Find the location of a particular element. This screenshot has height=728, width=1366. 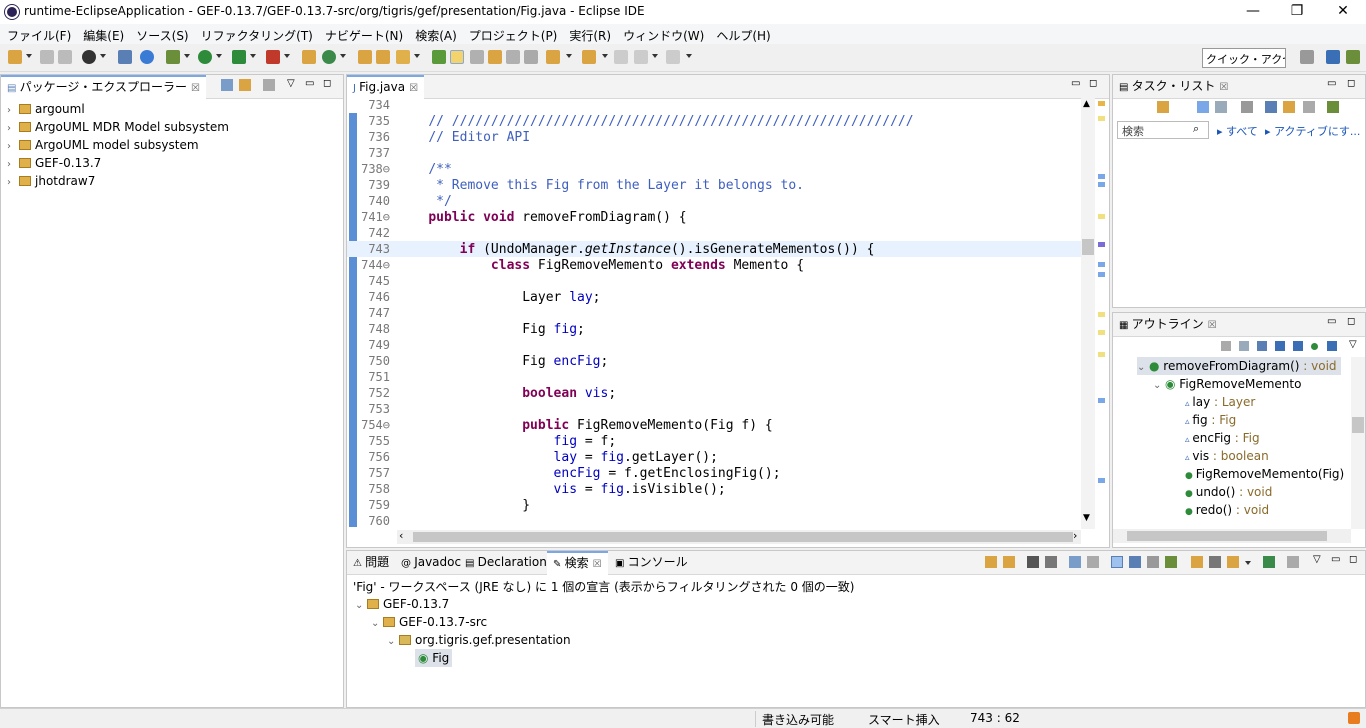

scroll-up-icon: ▲ is located at coordinates (1086, 104).